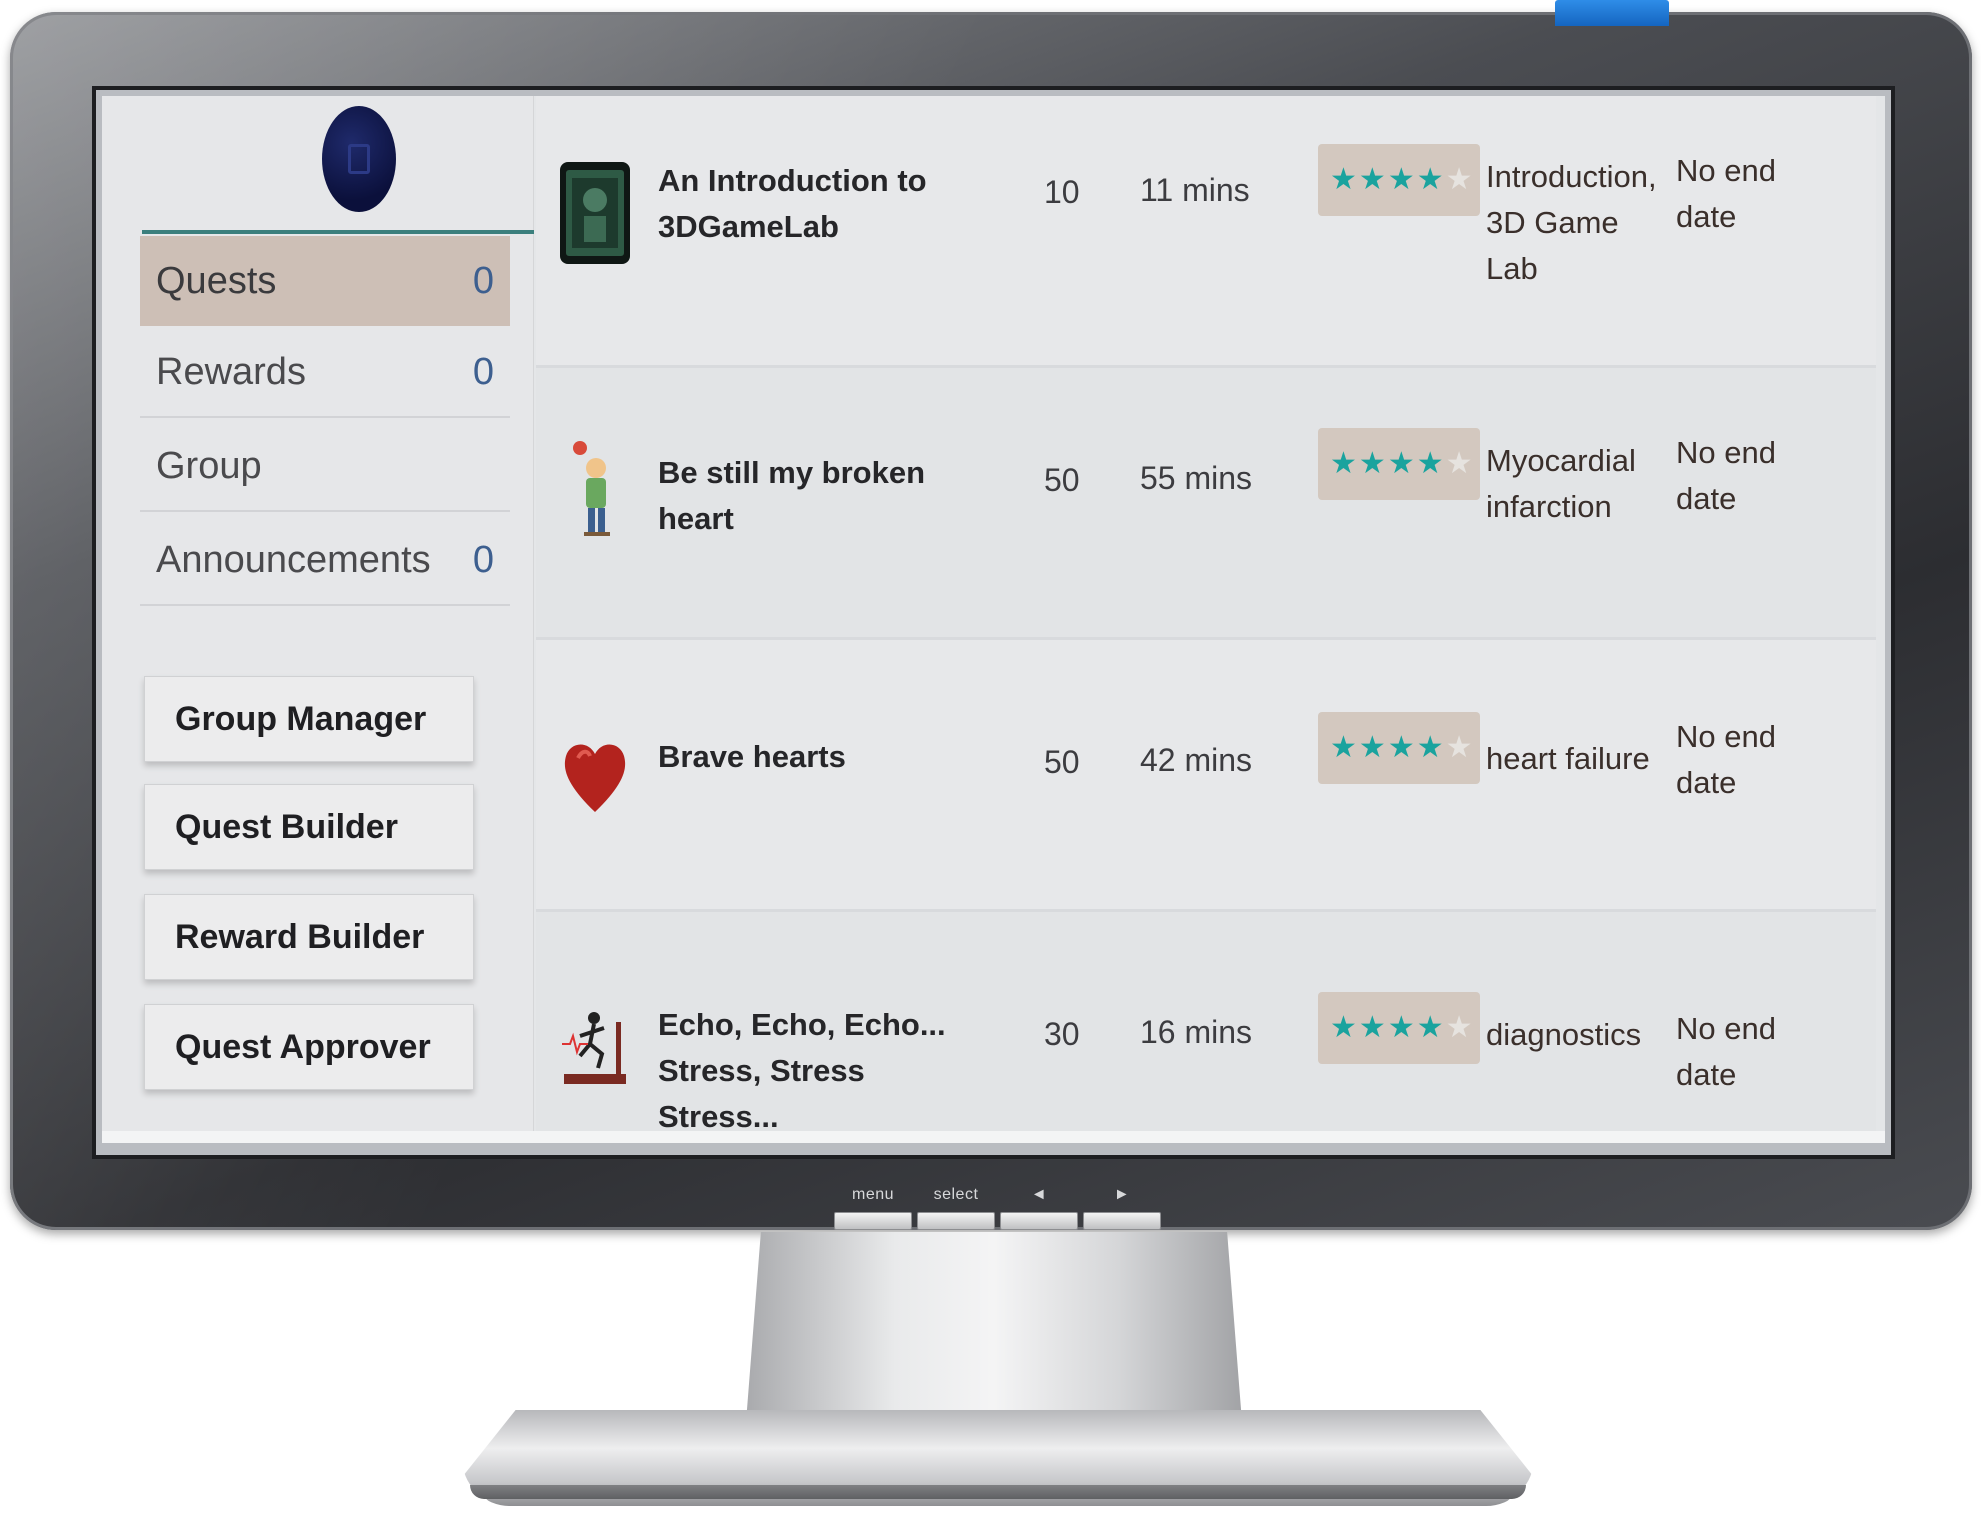 This screenshot has height=1519, width=1981. What do you see at coordinates (1561, 483) in the screenshot?
I see `quest-tags: Myocardial infarction` at bounding box center [1561, 483].